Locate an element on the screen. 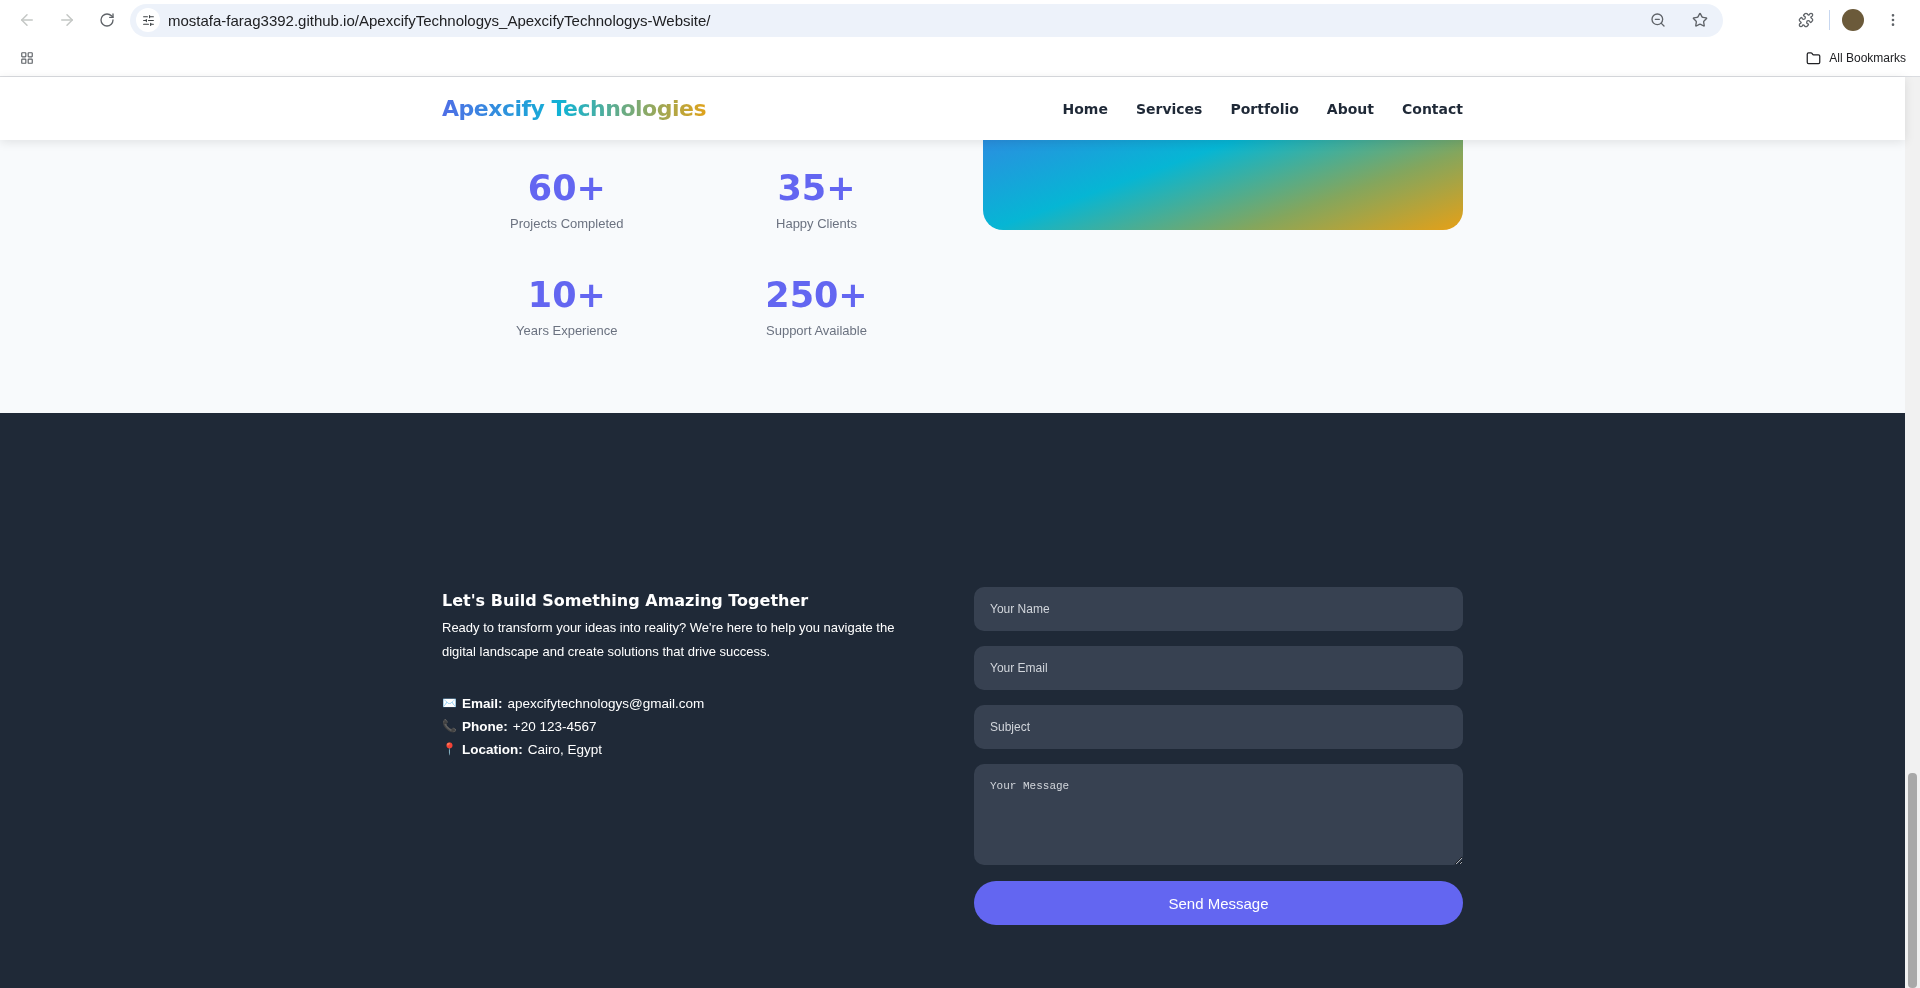  stat-label: Years Experience is located at coordinates (567, 330).